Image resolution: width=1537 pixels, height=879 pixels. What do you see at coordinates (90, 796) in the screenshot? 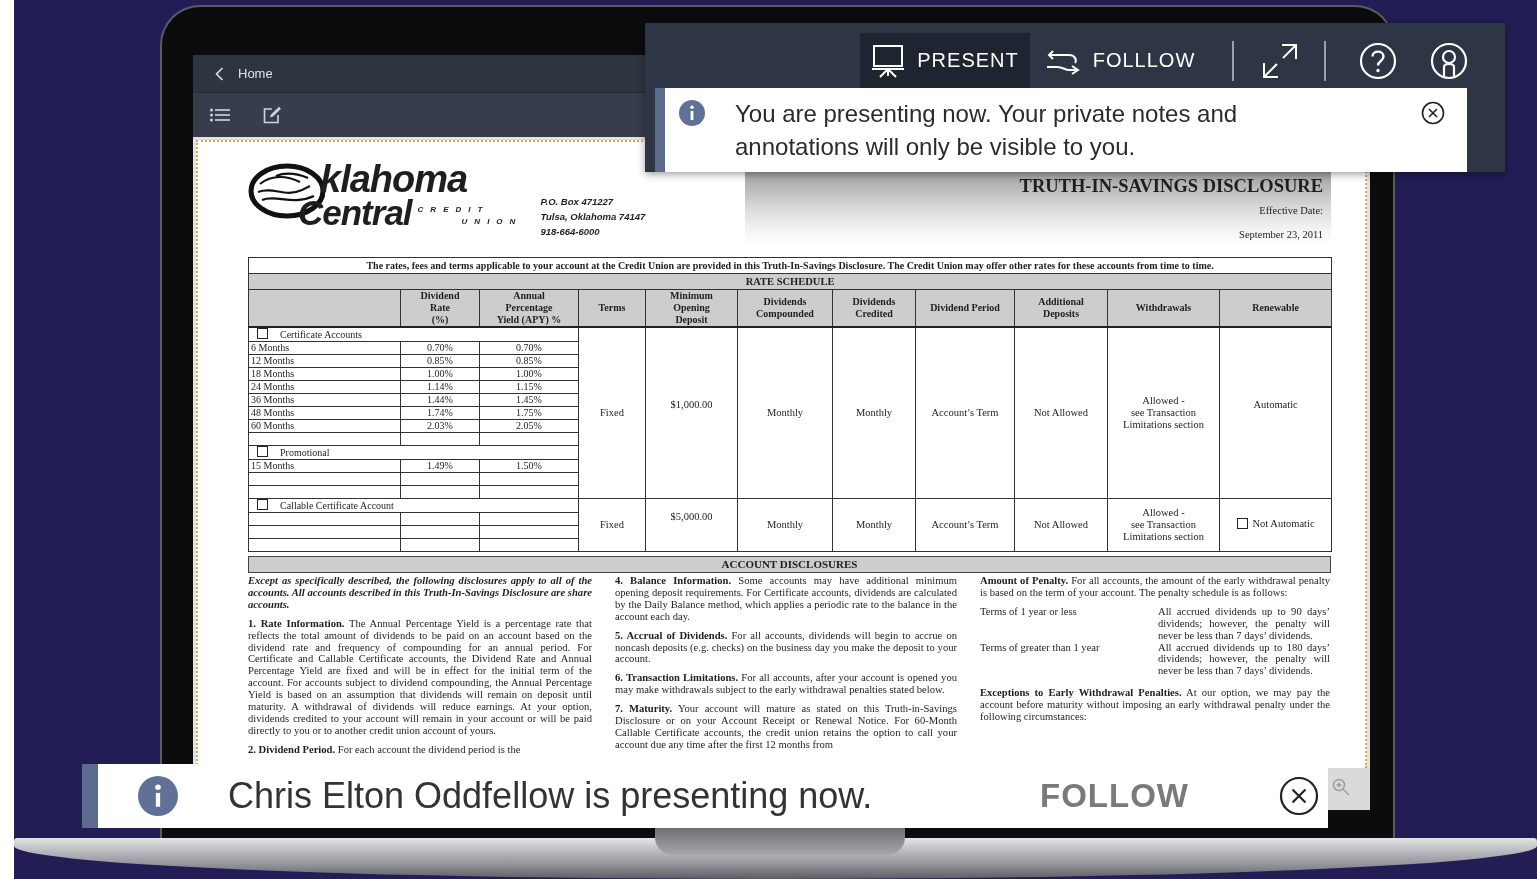
I see `accent-bar` at bounding box center [90, 796].